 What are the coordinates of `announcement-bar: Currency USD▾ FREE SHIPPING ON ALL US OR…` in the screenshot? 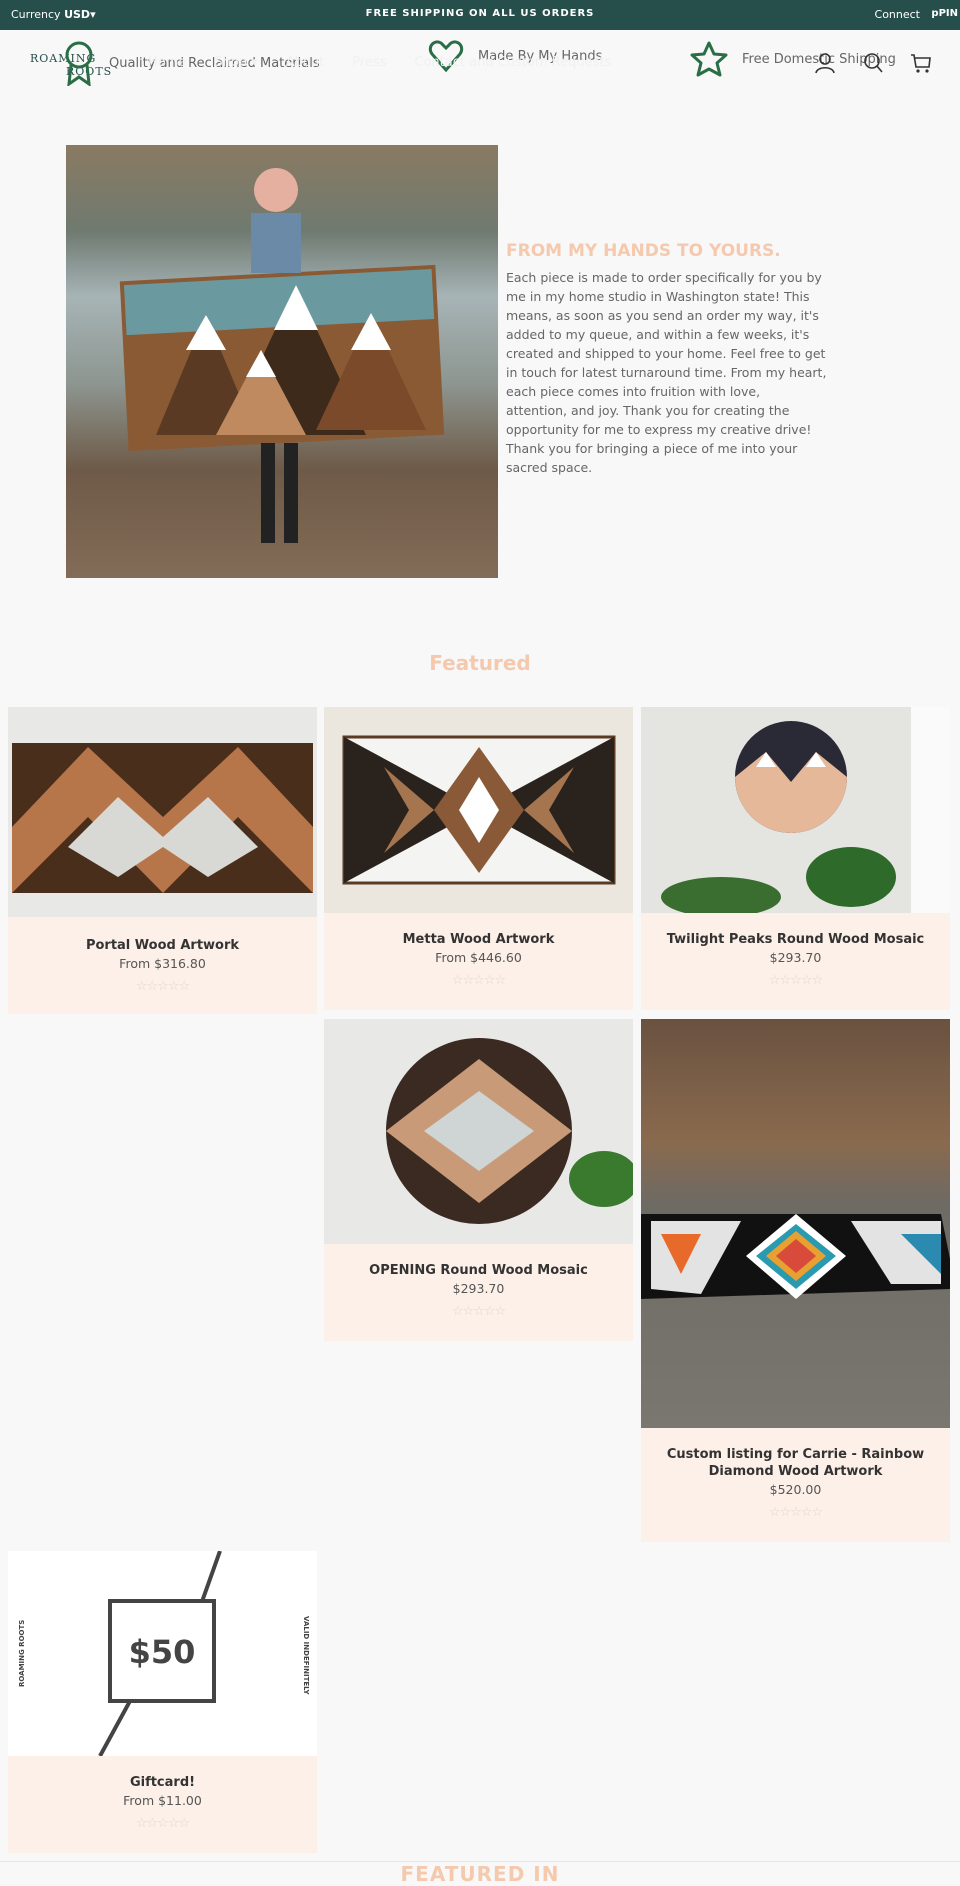 It's located at (480, 15).